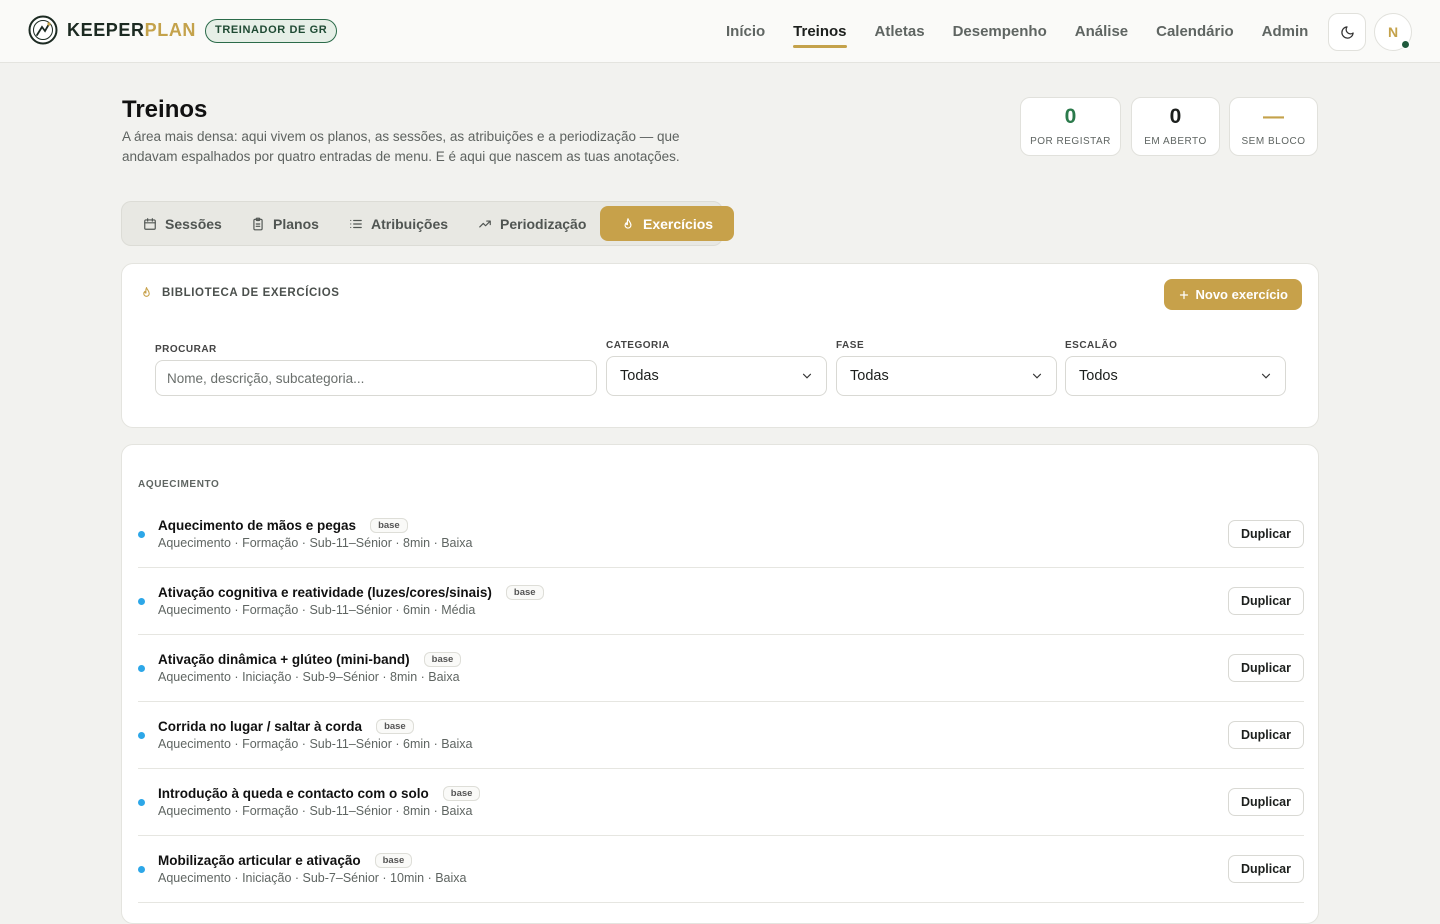 This screenshot has height=924, width=1440. What do you see at coordinates (106, 29) in the screenshot?
I see `brand-name-part1: KEEPER` at bounding box center [106, 29].